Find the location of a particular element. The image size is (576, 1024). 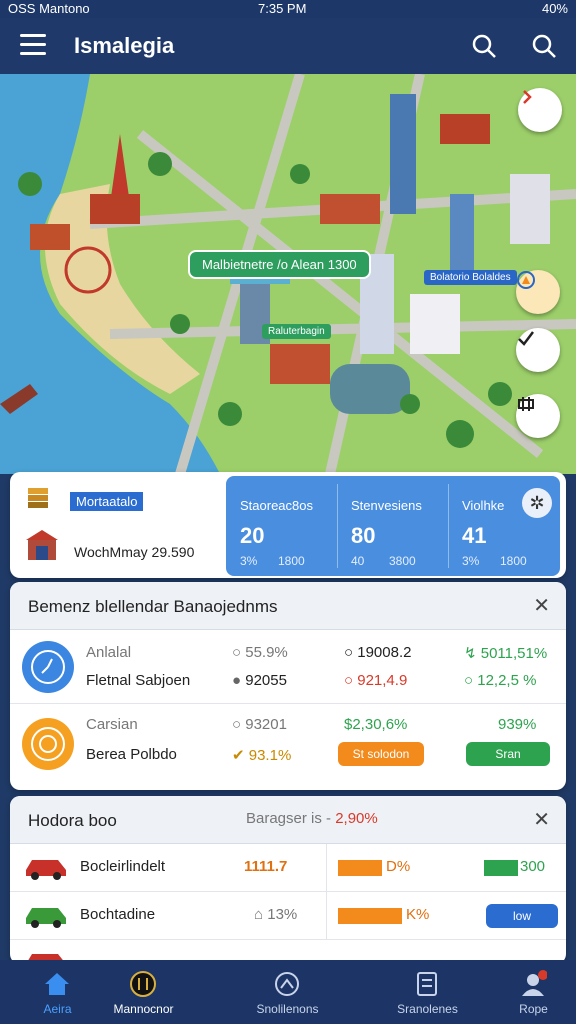

panel-subtitle-value: 2,90% is located at coordinates (356, 818).